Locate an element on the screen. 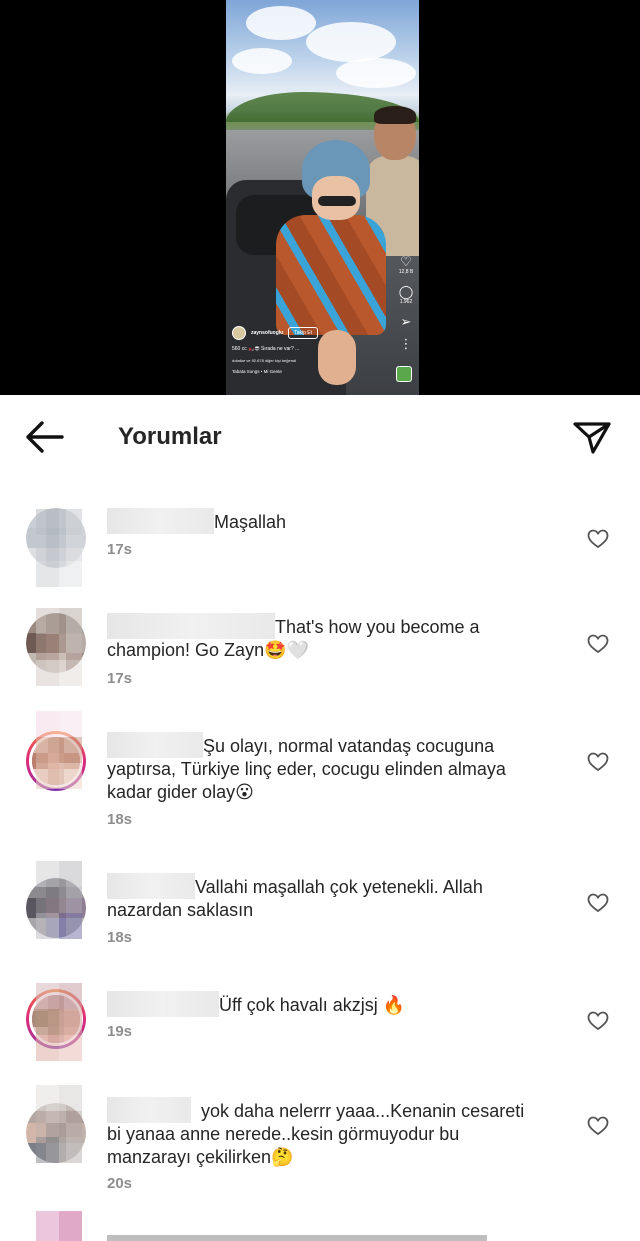 The image size is (640, 1241). comment-time: 19s is located at coordinates (120, 1031).